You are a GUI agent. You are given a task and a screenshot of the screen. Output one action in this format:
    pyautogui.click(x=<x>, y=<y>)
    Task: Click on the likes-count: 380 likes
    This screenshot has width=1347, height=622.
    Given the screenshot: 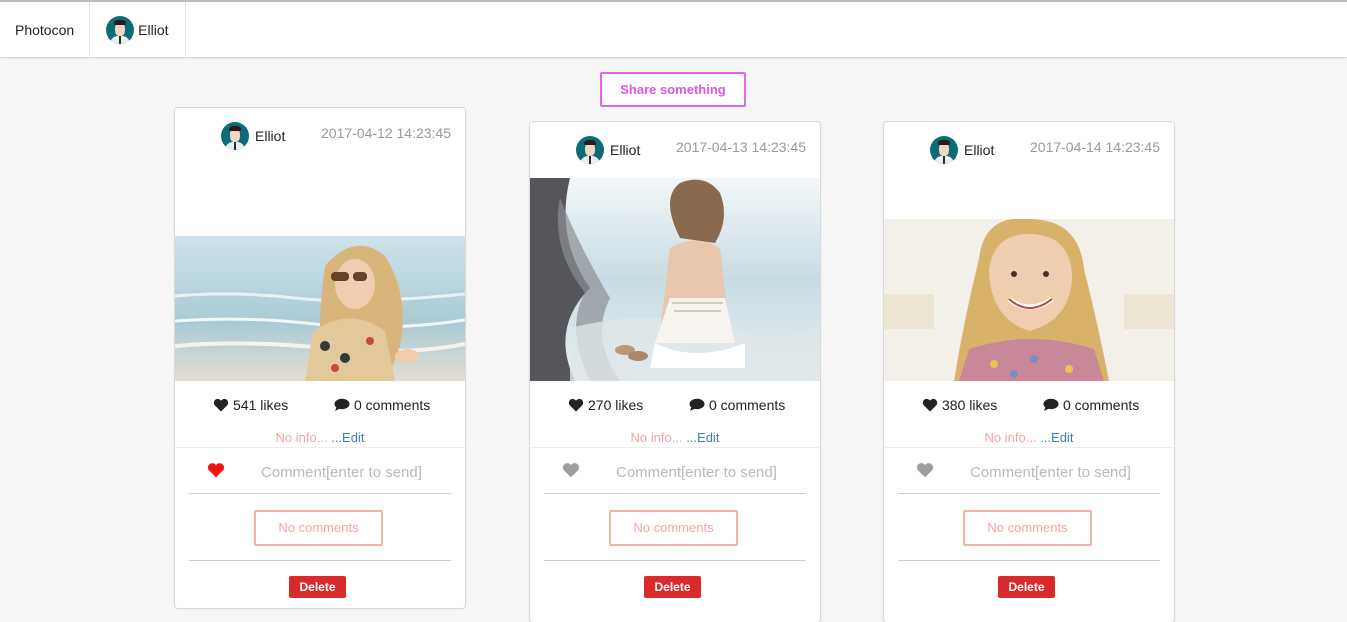 What is the action you would take?
    pyautogui.click(x=959, y=405)
    